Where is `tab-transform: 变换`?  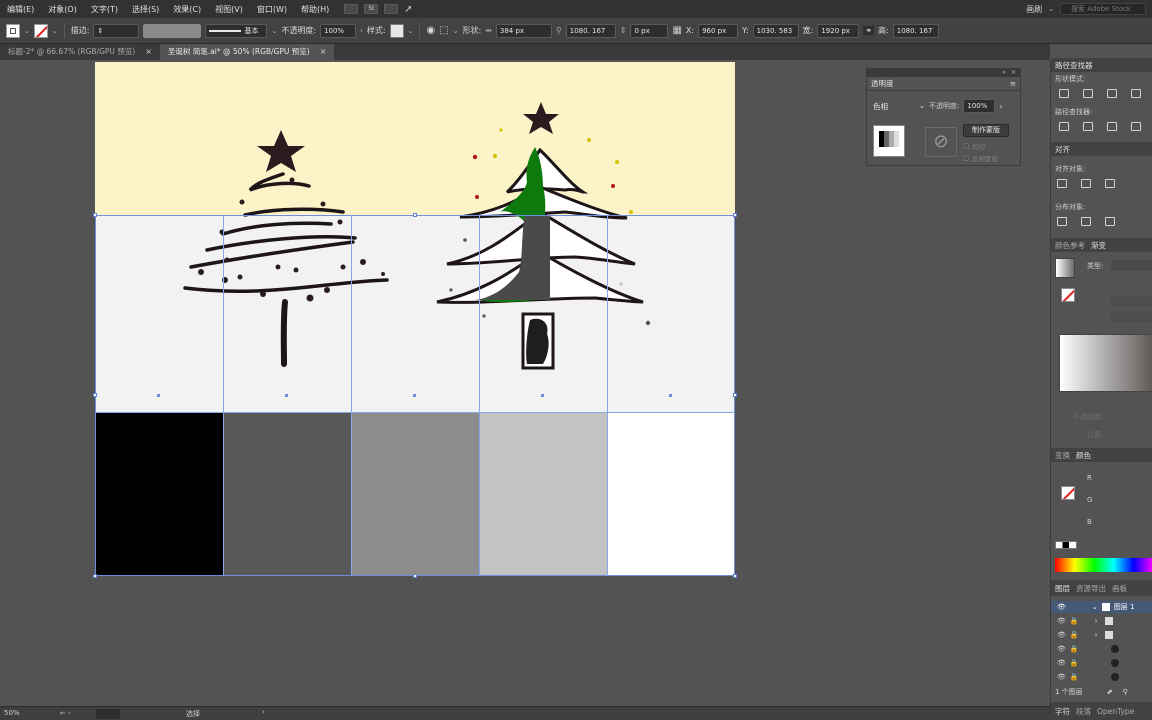 tab-transform: 变换 is located at coordinates (1062, 455).